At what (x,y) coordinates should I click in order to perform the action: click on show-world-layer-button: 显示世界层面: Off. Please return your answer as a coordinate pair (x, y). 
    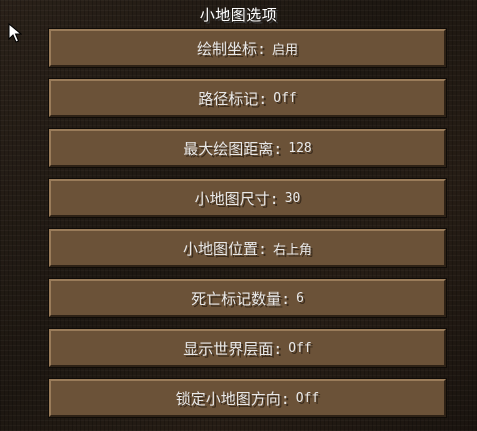
    Looking at the image, I should click on (247, 348).